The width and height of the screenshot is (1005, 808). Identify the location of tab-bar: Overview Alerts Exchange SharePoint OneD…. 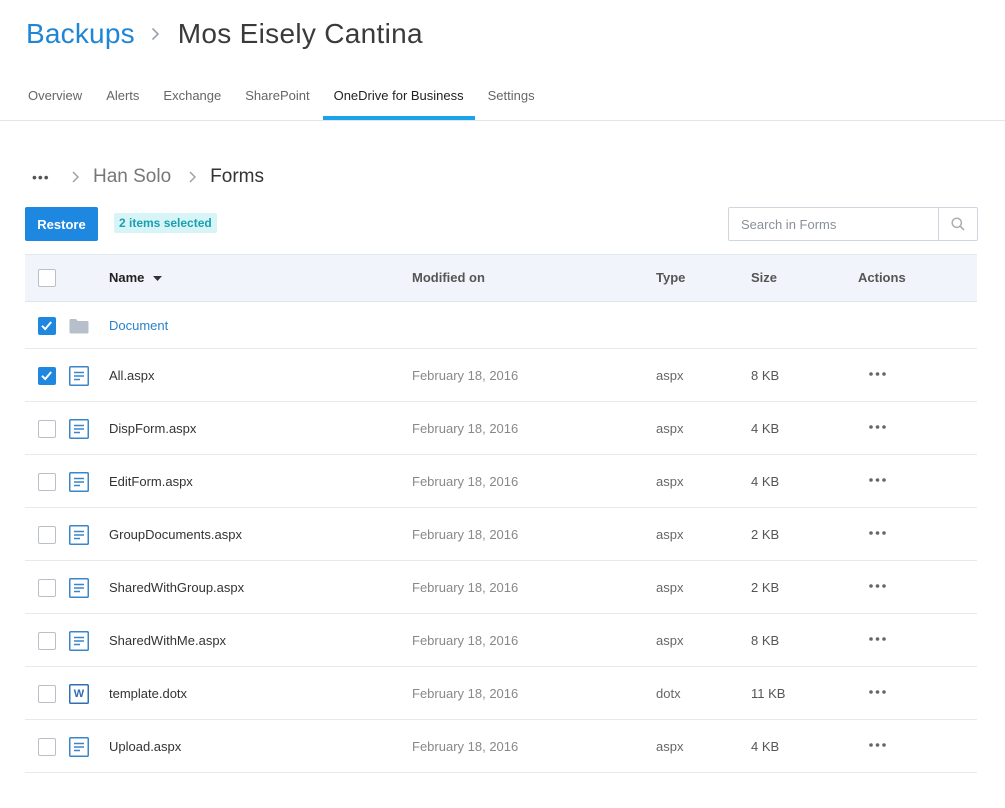
(281, 98).